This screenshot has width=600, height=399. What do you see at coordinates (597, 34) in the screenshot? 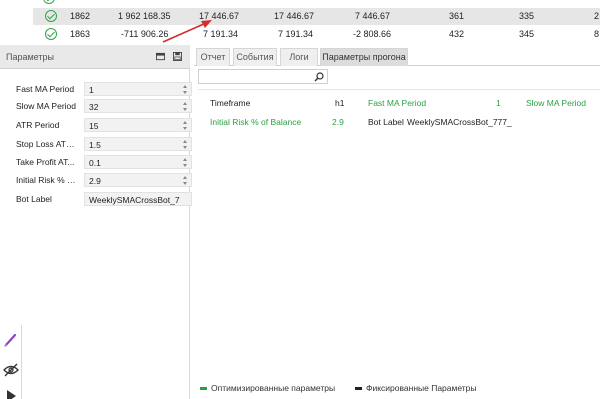
I see `cell-8: 8` at bounding box center [597, 34].